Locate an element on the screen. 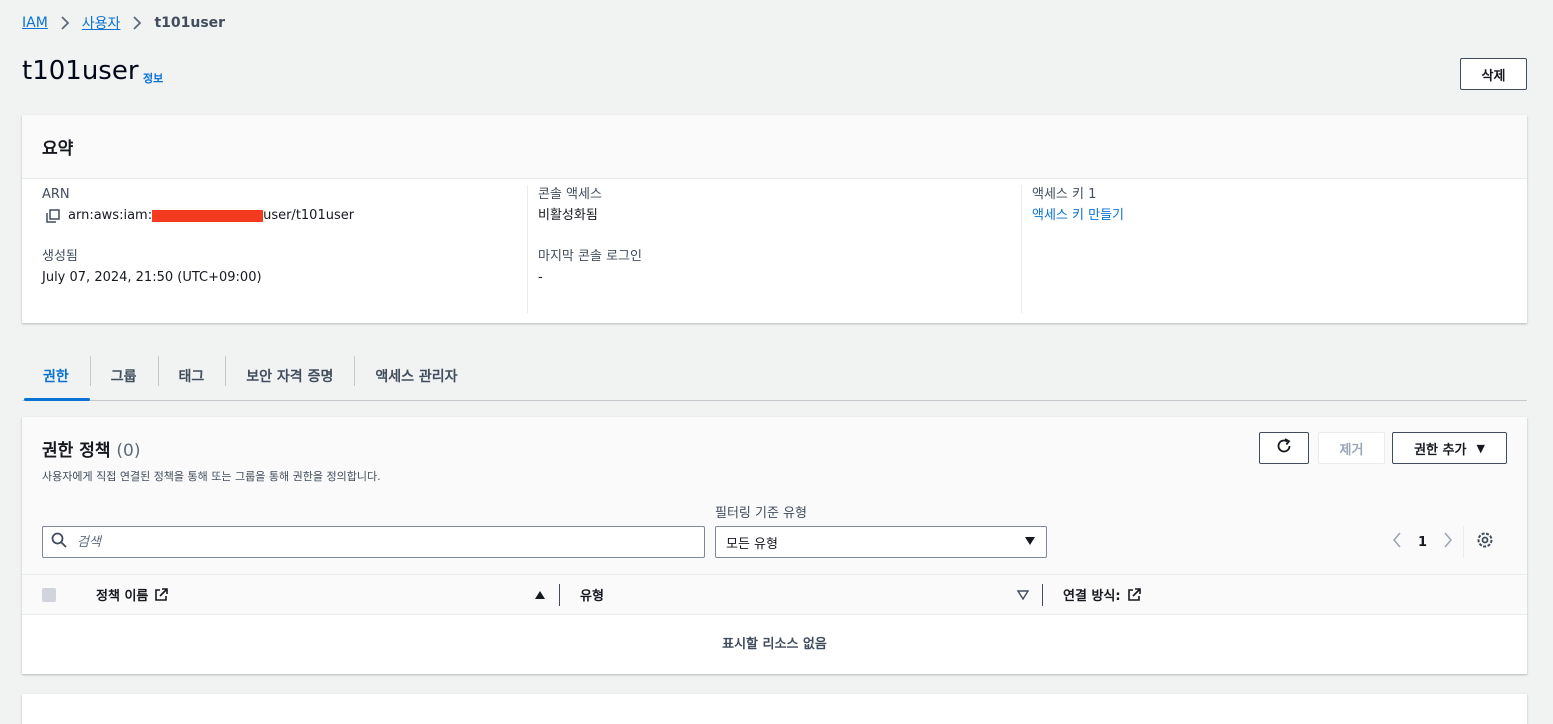 Image resolution: width=1553 pixels, height=724 pixels. last-login-value: - is located at coordinates (540, 277).